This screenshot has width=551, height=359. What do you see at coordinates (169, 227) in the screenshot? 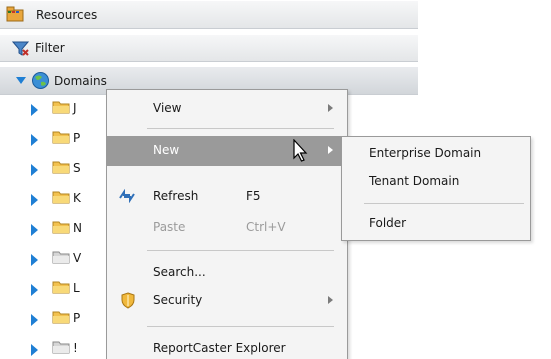
I see `menu-item-paste-label: Paste` at bounding box center [169, 227].